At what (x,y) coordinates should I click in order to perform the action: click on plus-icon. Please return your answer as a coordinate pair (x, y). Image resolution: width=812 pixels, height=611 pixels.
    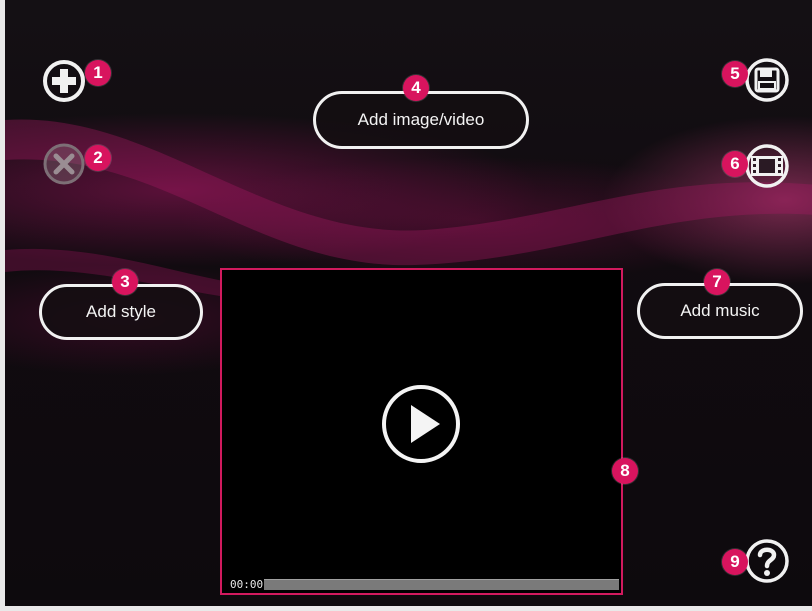
    Looking at the image, I should click on (64, 81).